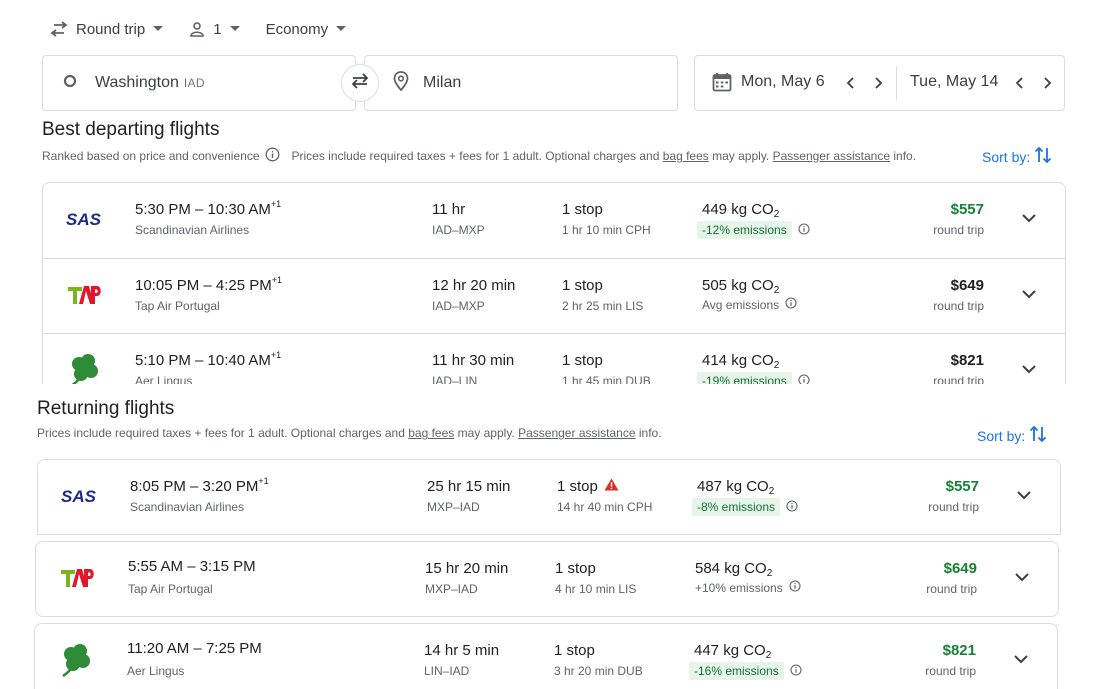  I want to click on layover-info: 2 hr 25 min LIS, so click(603, 306).